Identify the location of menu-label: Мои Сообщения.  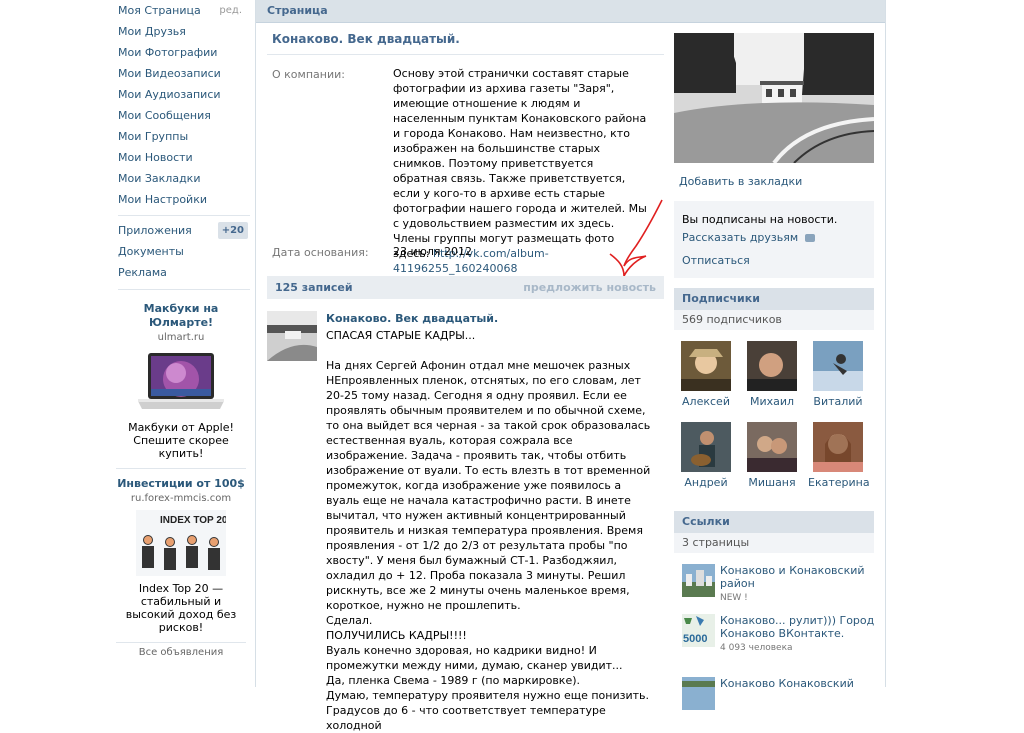
(164, 115).